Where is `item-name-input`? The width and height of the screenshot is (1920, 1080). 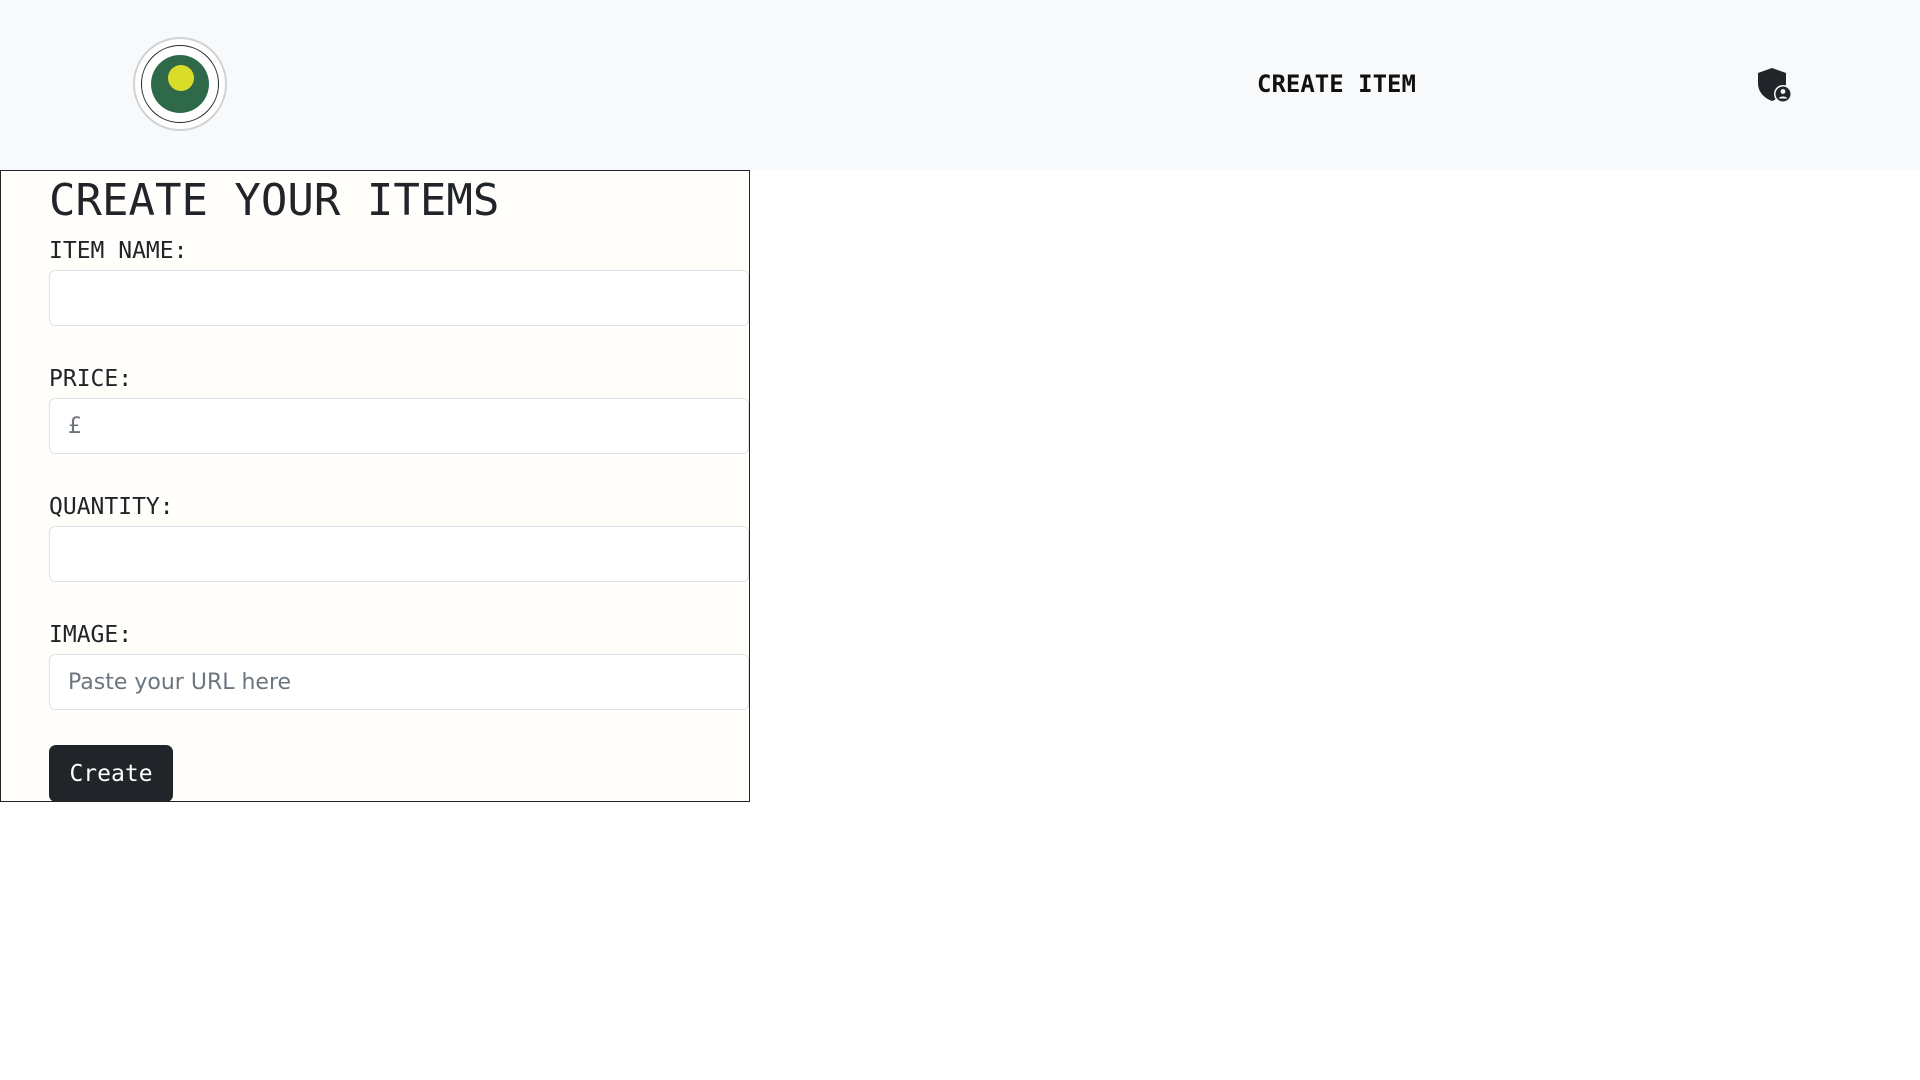
item-name-input is located at coordinates (399, 298).